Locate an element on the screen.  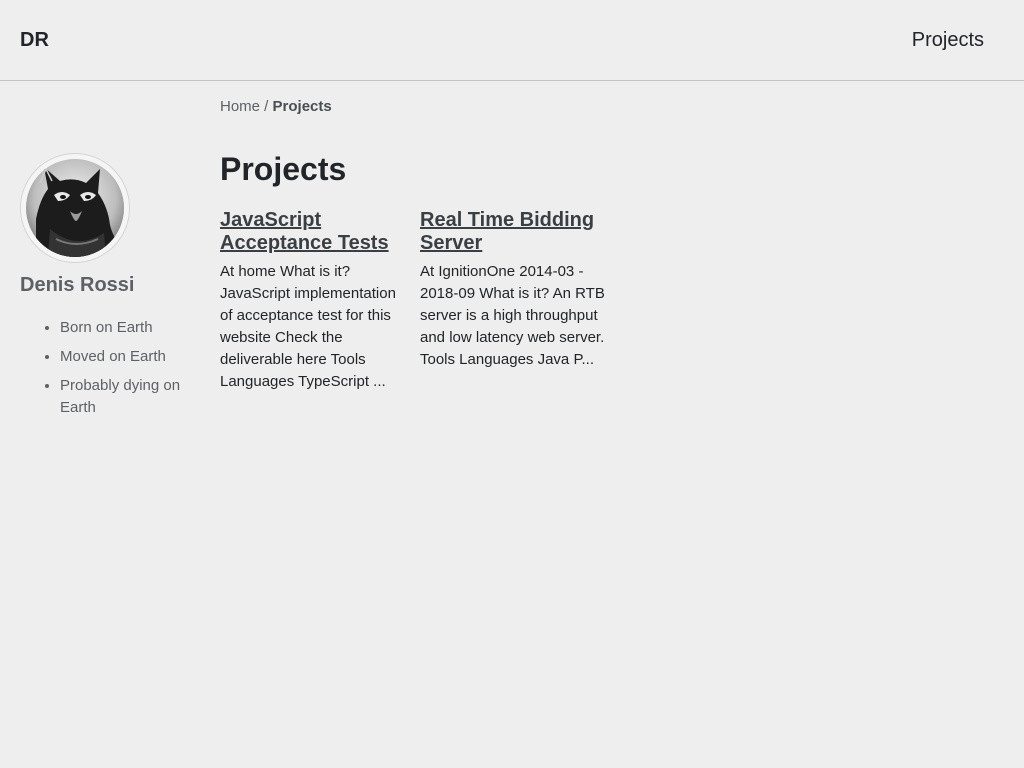
cat-photo is located at coordinates (75, 208).